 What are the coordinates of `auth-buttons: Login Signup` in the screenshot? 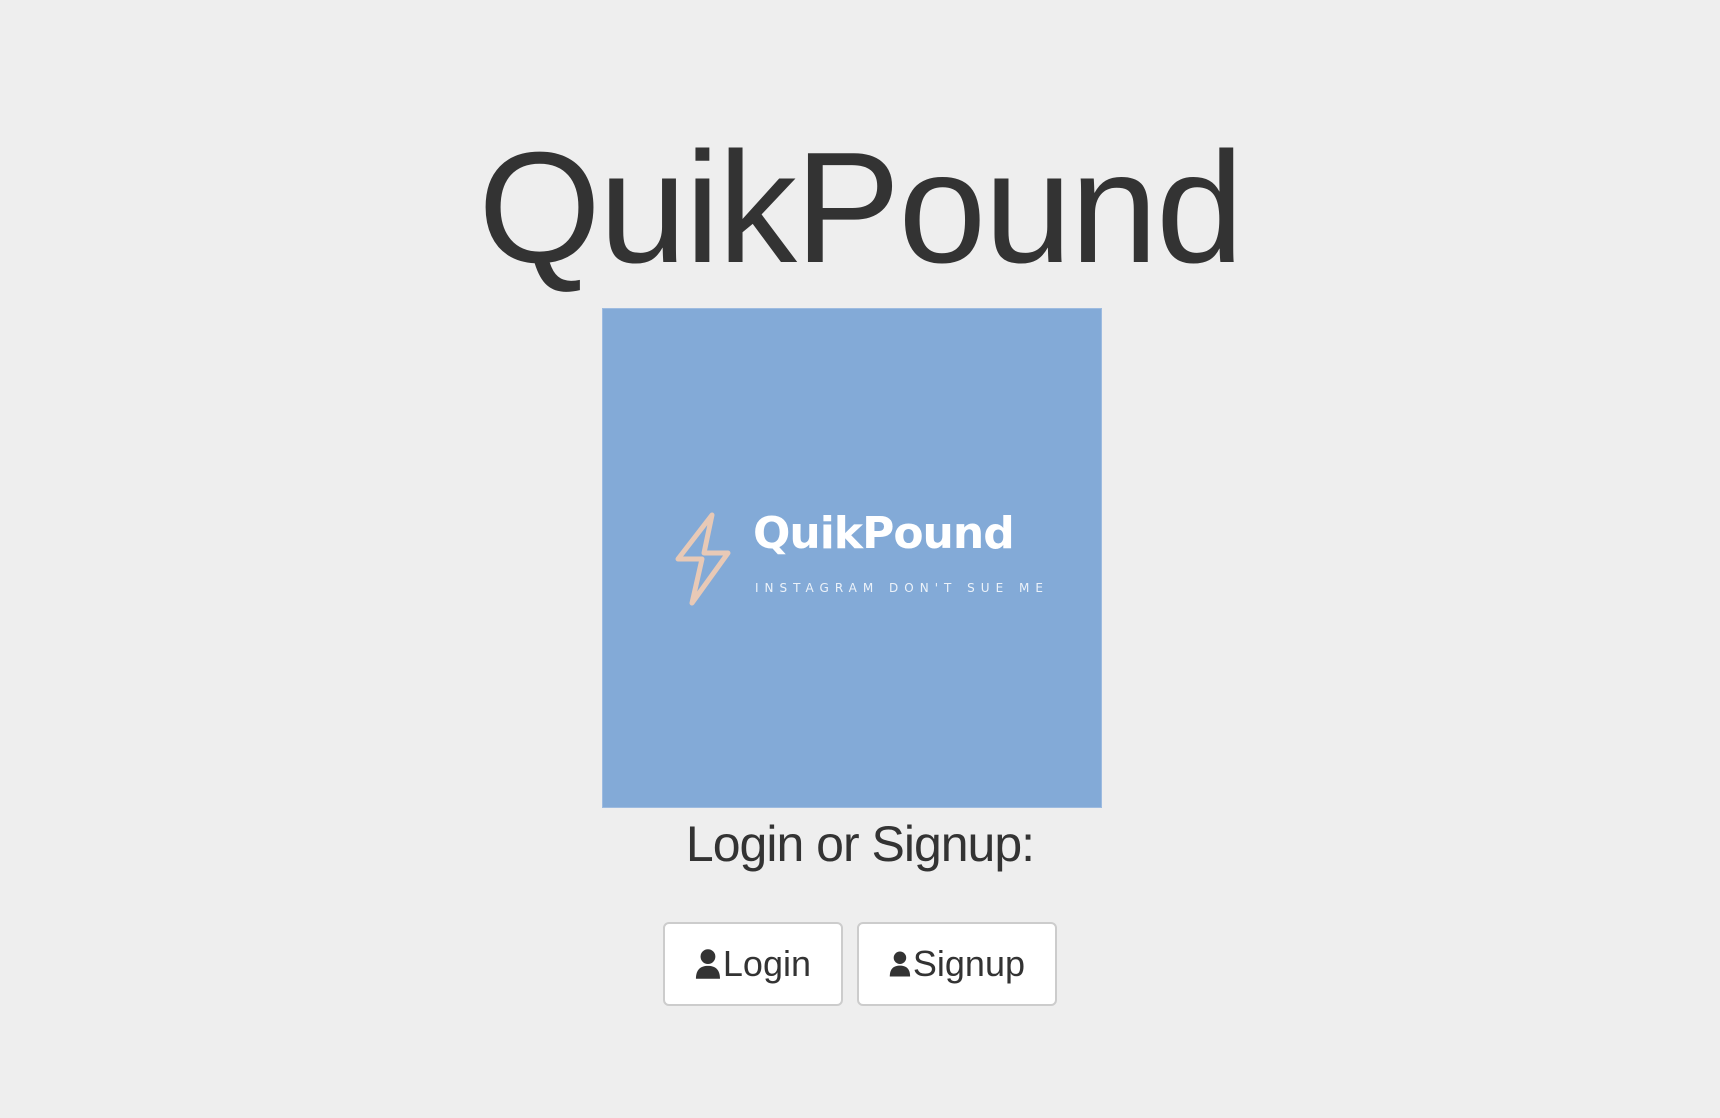 It's located at (860, 964).